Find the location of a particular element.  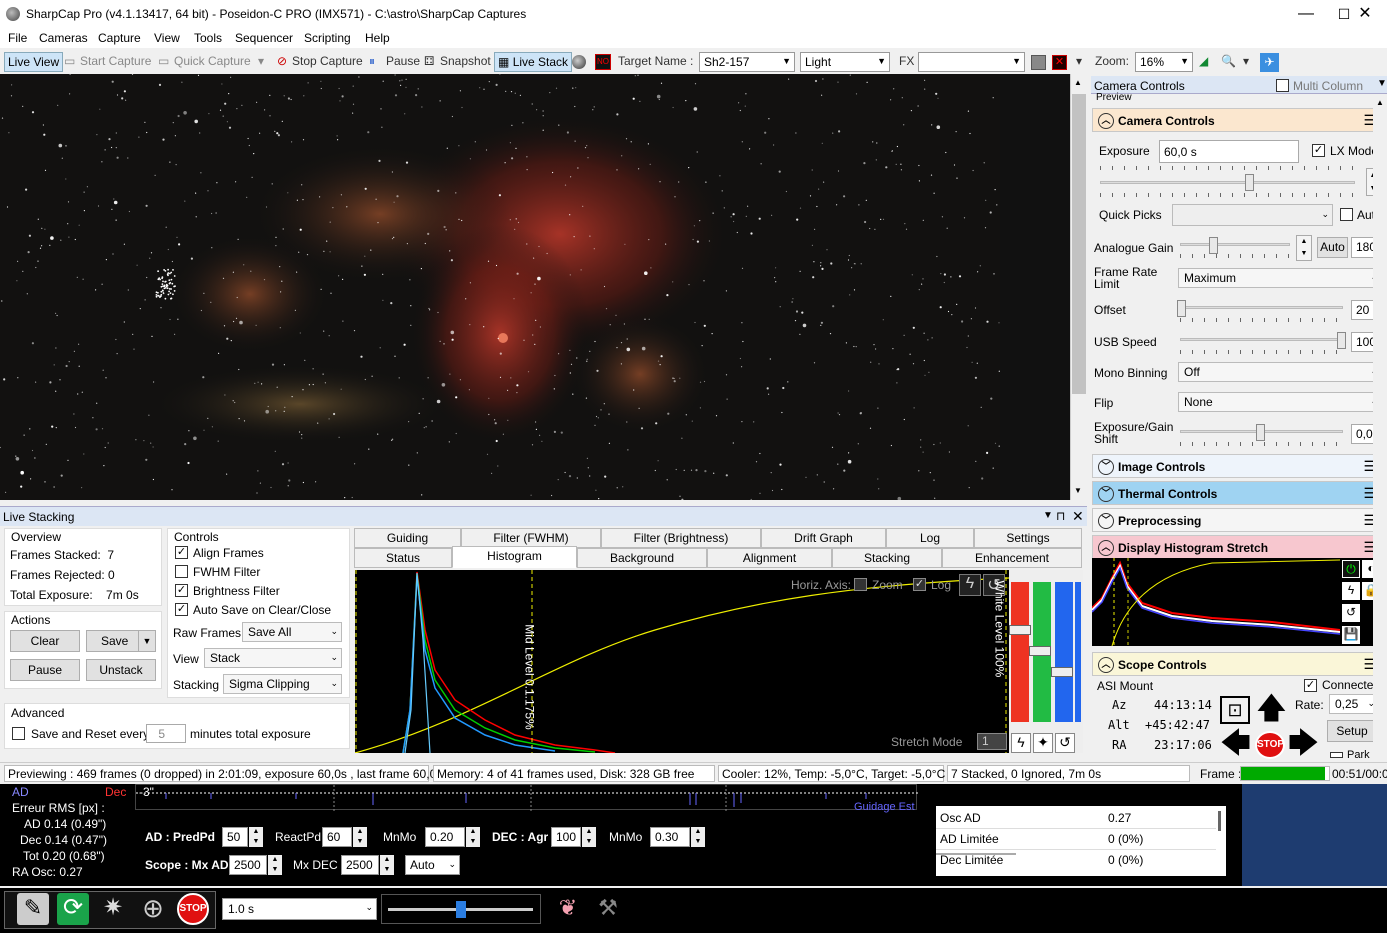

slider-thumb is located at coordinates (461, 909).